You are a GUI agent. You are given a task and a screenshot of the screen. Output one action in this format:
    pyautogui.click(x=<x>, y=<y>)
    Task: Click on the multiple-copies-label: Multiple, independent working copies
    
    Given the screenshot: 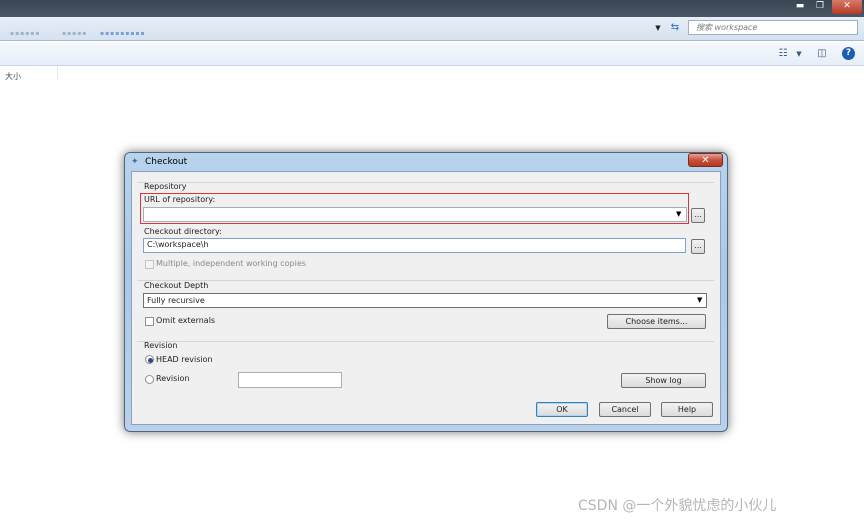 What is the action you would take?
    pyautogui.click(x=231, y=263)
    